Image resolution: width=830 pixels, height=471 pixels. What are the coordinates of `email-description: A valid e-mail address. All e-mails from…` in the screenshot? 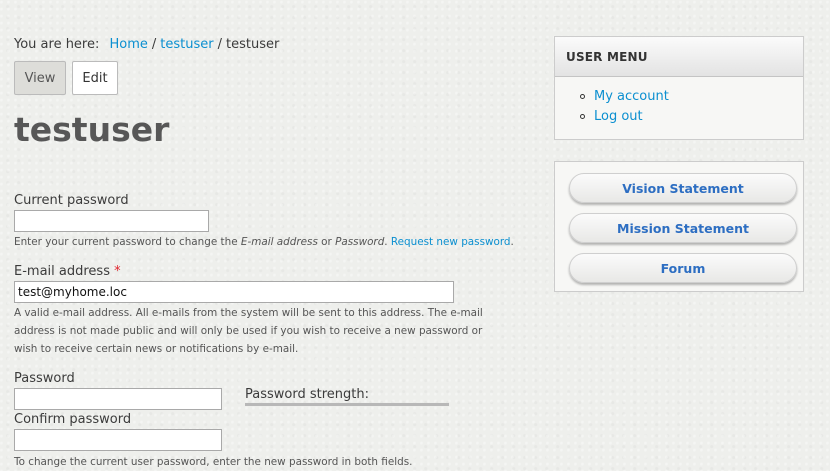 It's located at (248, 331).